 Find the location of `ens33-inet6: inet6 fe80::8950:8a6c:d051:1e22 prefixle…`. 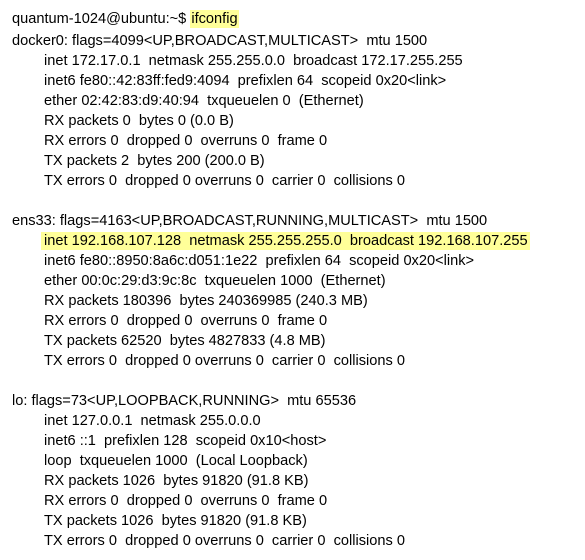

ens33-inet6: inet6 fe80::8950:8a6c:d051:1e22 prefixle… is located at coordinates (259, 261).